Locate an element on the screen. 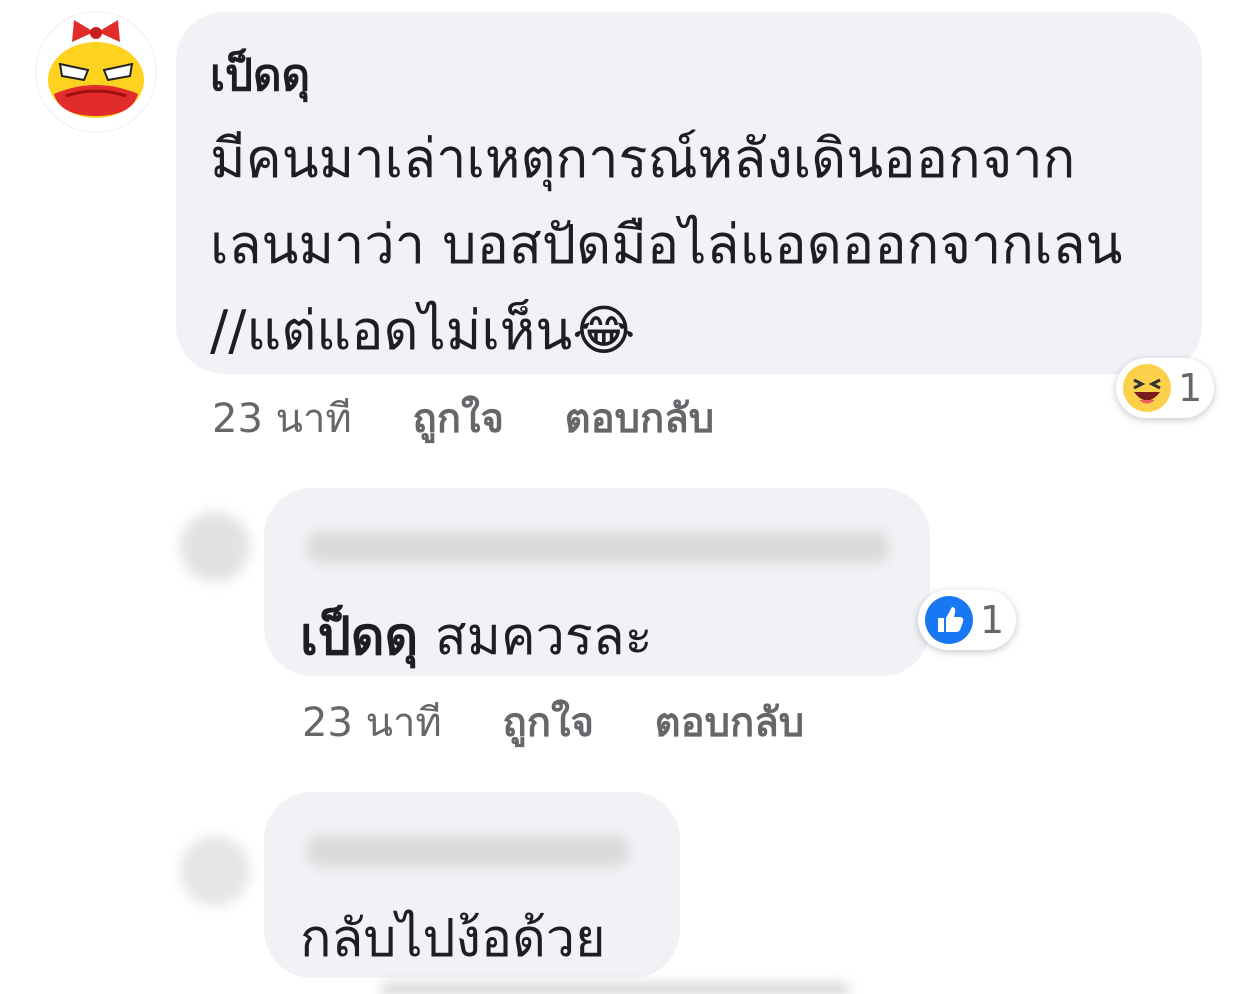 The height and width of the screenshot is (994, 1242). comment-meta: 23 นาที ถูกใจ ตอบกลับ is located at coordinates (463, 418).